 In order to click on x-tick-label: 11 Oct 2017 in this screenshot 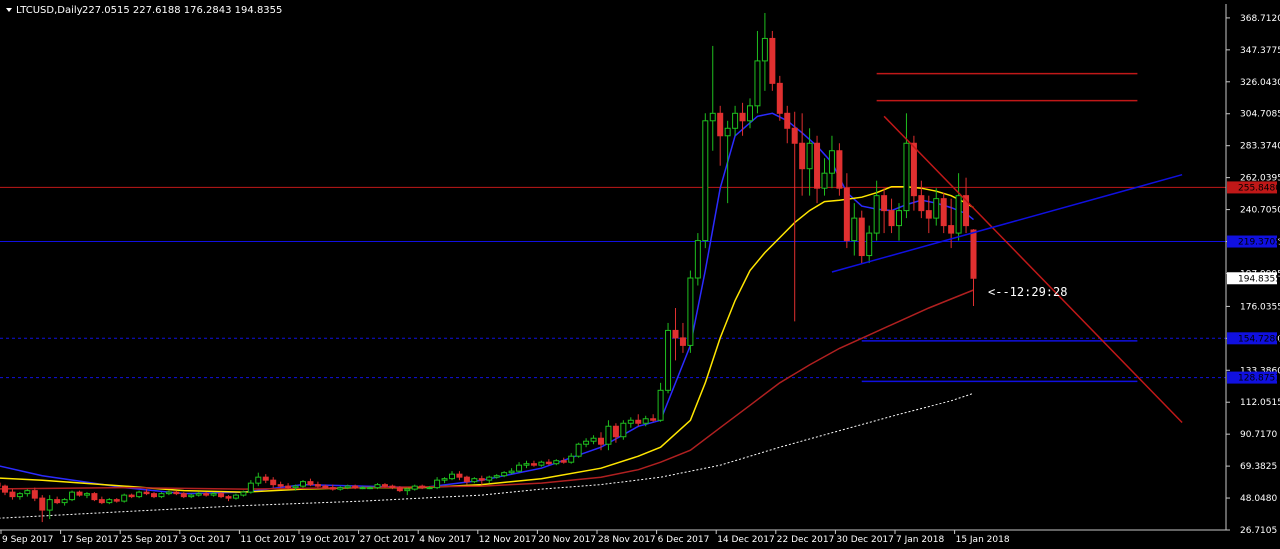, I will do `click(268, 540)`.